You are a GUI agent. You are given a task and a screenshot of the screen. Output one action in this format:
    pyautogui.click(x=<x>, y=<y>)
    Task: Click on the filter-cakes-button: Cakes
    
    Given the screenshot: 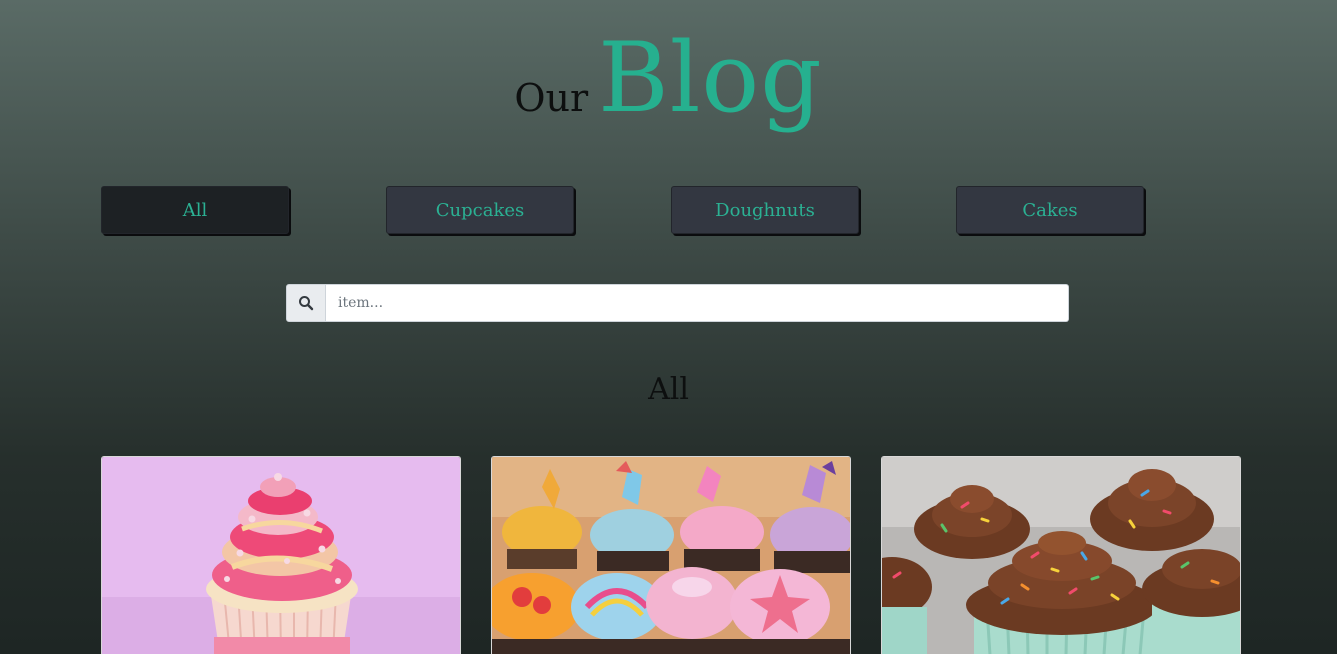 What is the action you would take?
    pyautogui.click(x=1050, y=210)
    